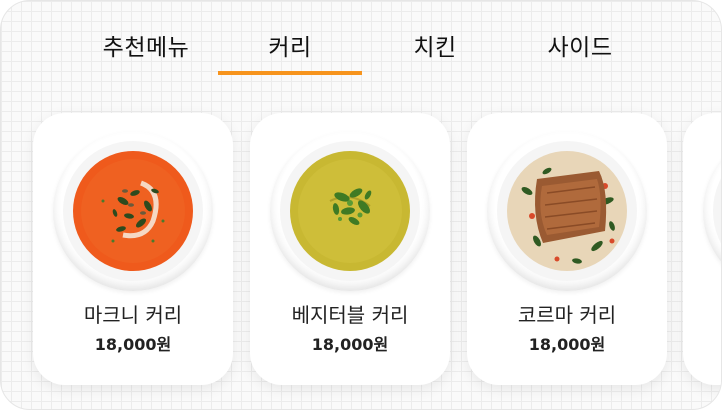 Image resolution: width=722 pixels, height=410 pixels. Describe the element at coordinates (290, 48) in the screenshot. I see `tab-curry: 커리` at that location.